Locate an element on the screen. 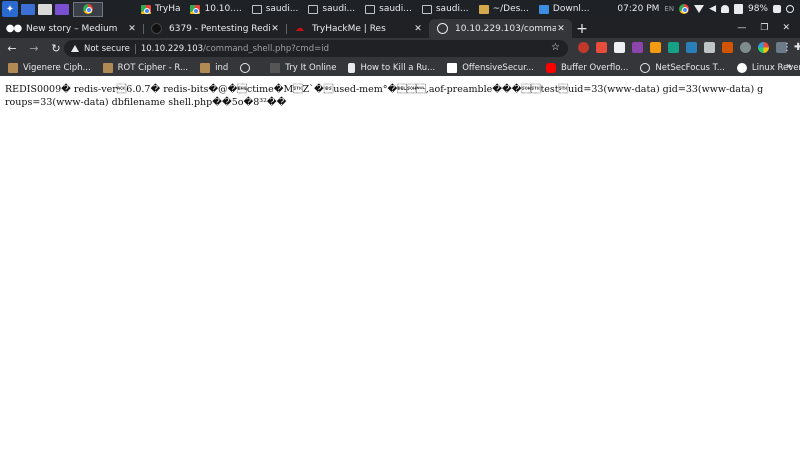 The width and height of the screenshot is (800, 449). tab-label: TryHackMe | Res is located at coordinates (349, 28).